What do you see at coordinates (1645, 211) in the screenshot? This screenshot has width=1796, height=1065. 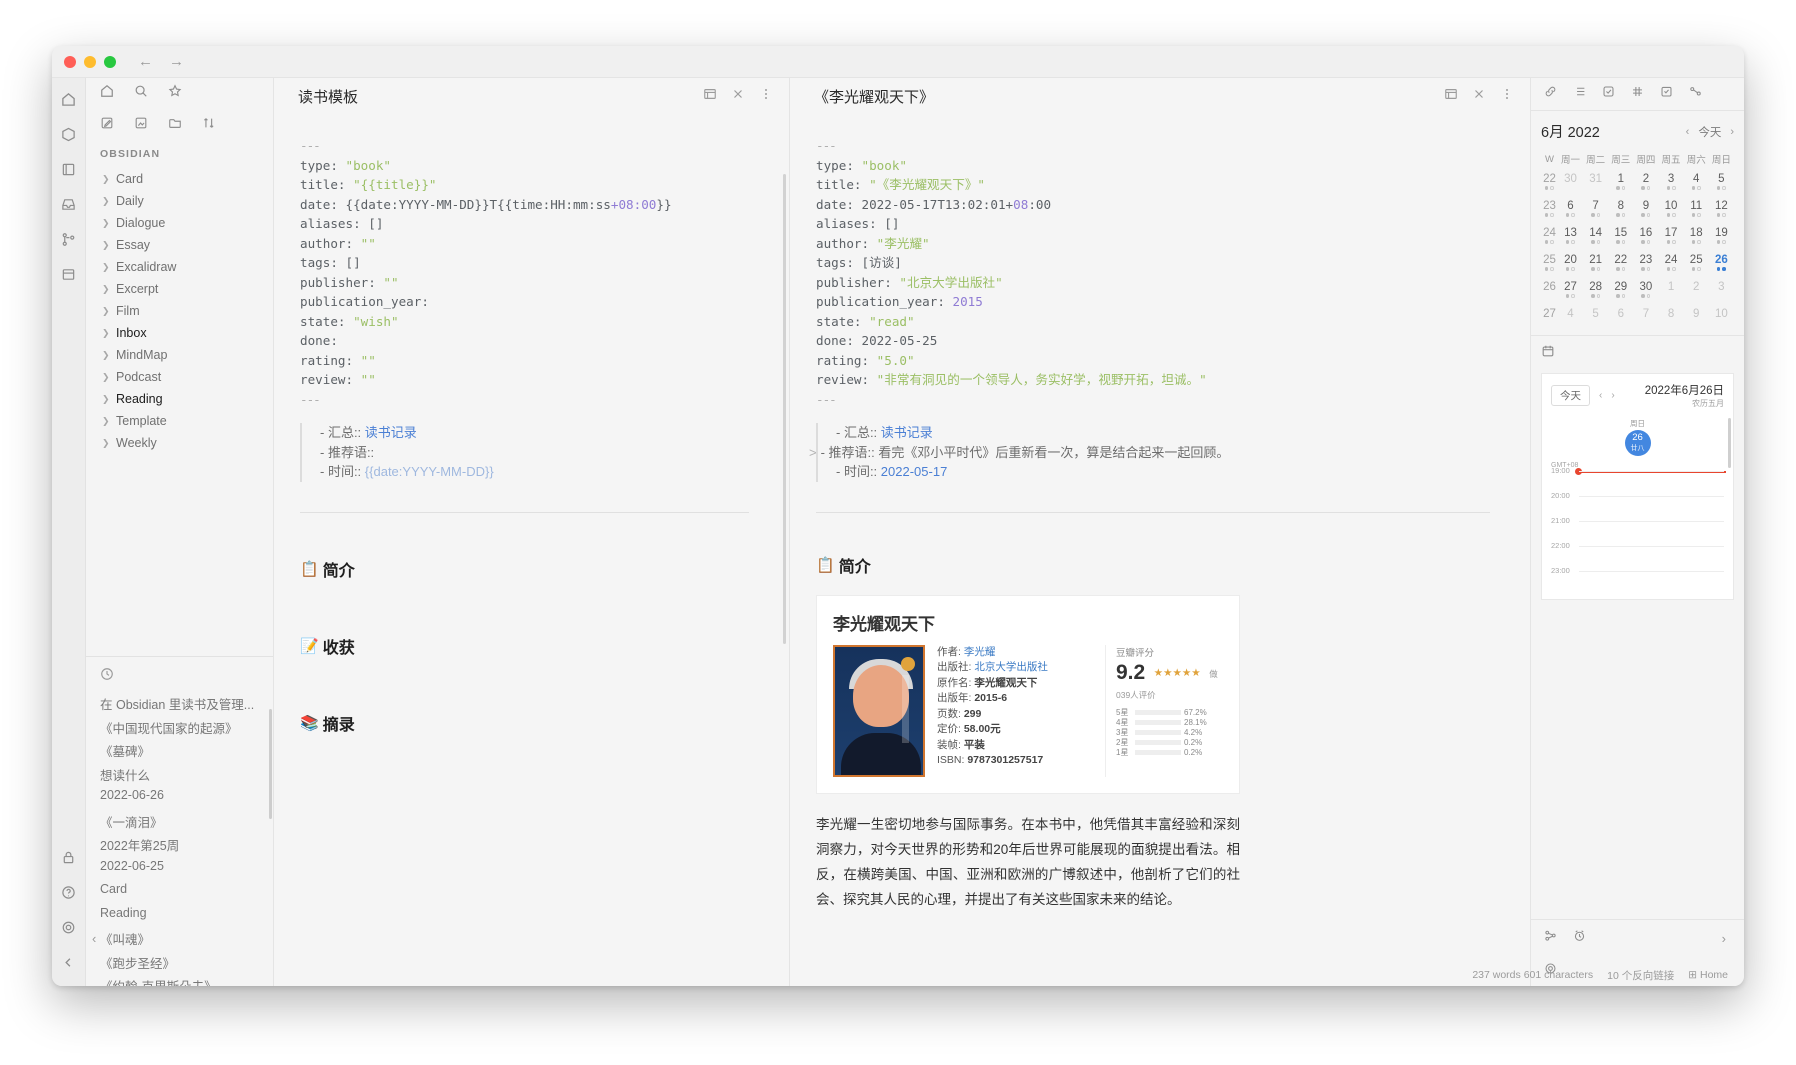 I see `calendar-day-cell: 9` at bounding box center [1645, 211].